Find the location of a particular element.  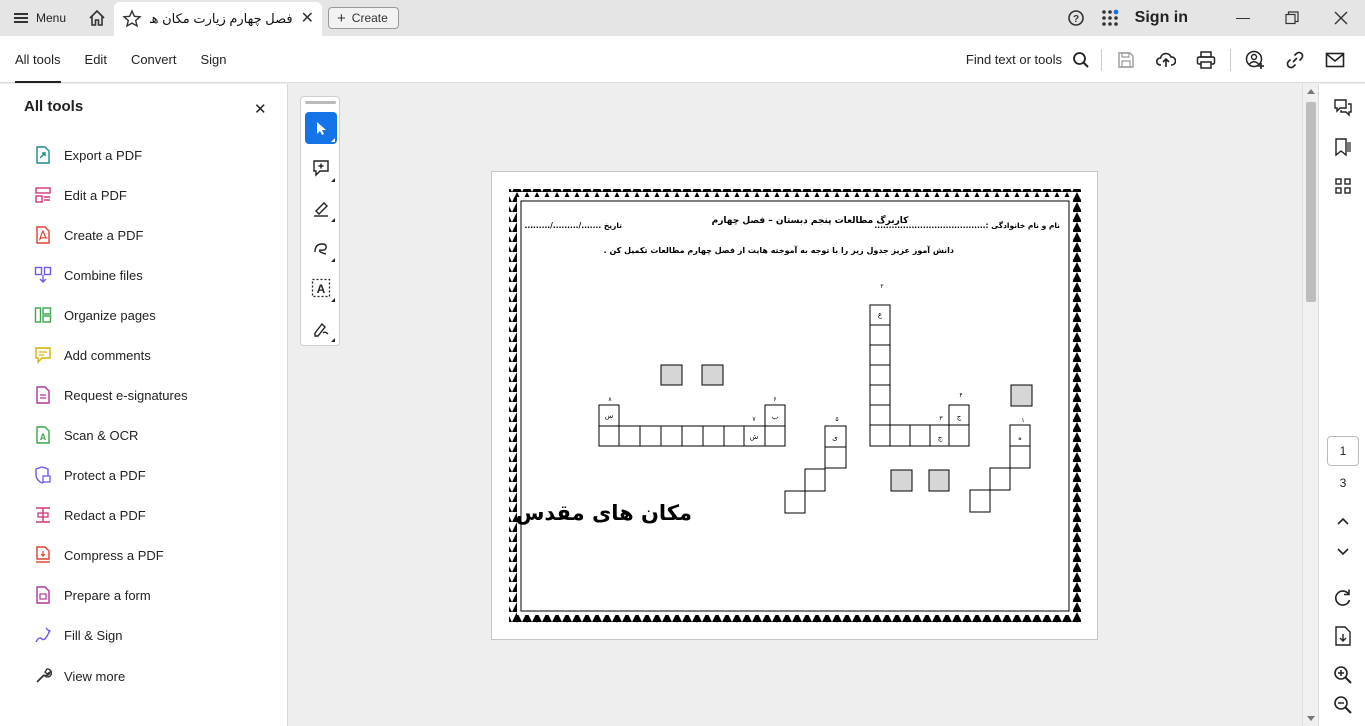

tool-label: Scan & OCR is located at coordinates (101, 435).